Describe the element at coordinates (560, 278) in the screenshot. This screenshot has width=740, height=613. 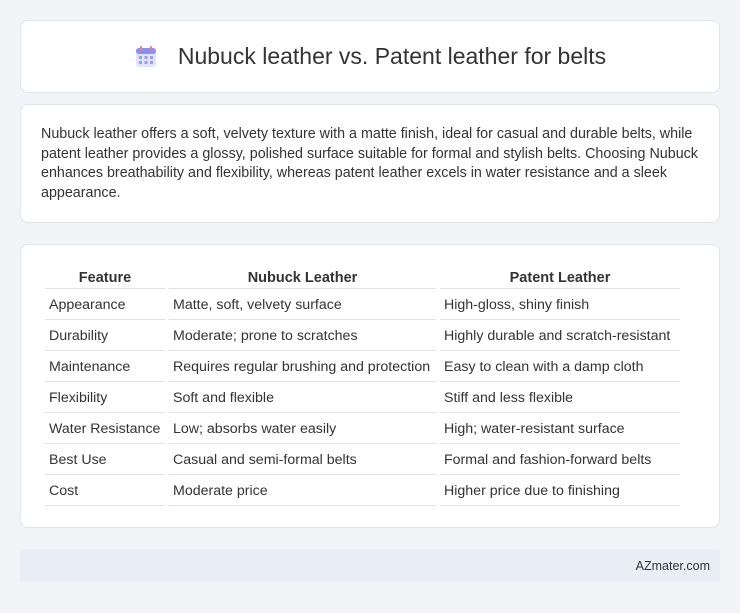
I see `column-header-patent: Patent Leather` at that location.